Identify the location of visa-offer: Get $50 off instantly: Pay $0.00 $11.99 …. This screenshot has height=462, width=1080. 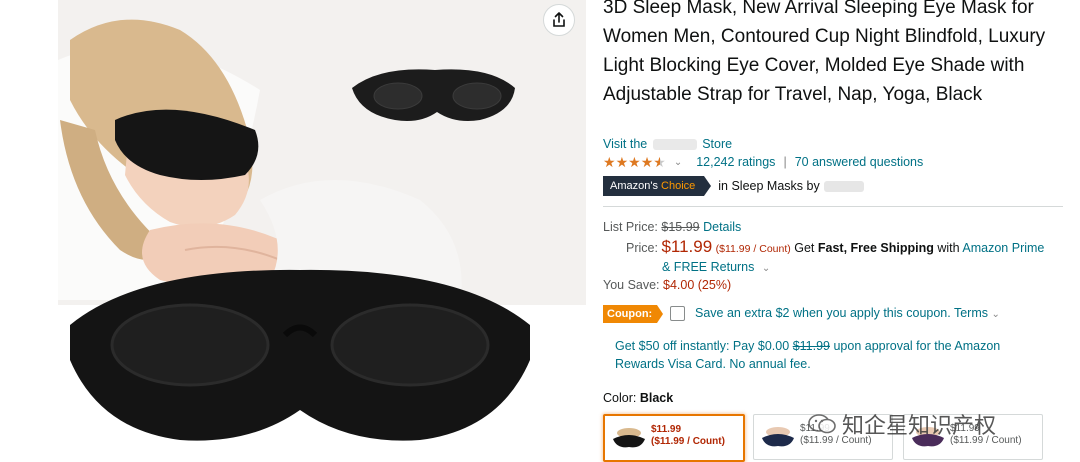
(825, 355).